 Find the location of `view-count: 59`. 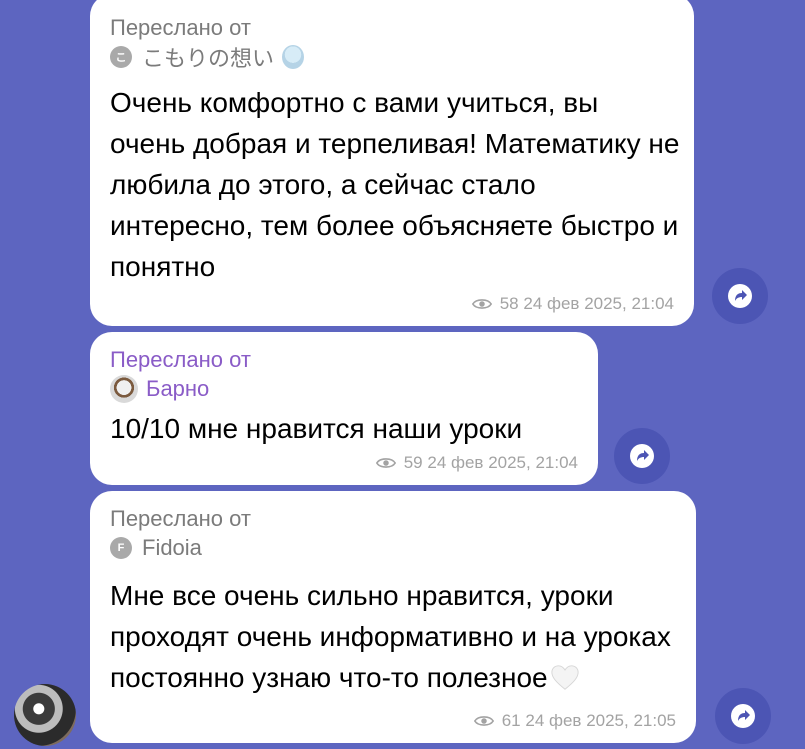

view-count: 59 is located at coordinates (413, 462).